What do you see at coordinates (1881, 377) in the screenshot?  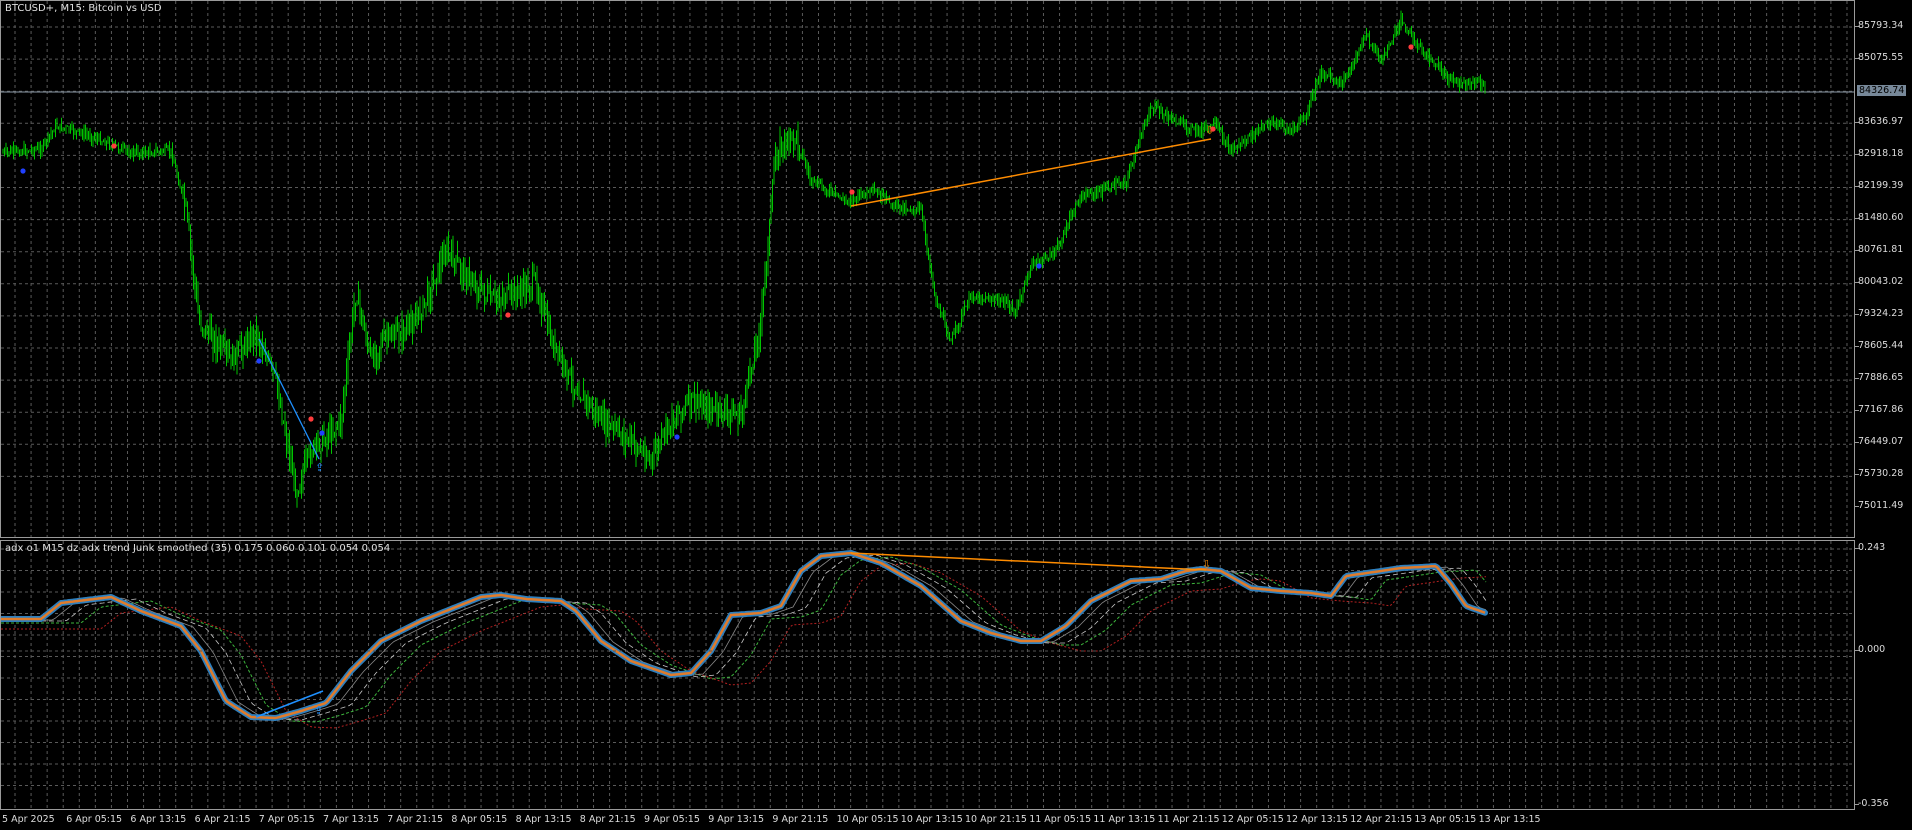 I see `price-label: 77886.65` at bounding box center [1881, 377].